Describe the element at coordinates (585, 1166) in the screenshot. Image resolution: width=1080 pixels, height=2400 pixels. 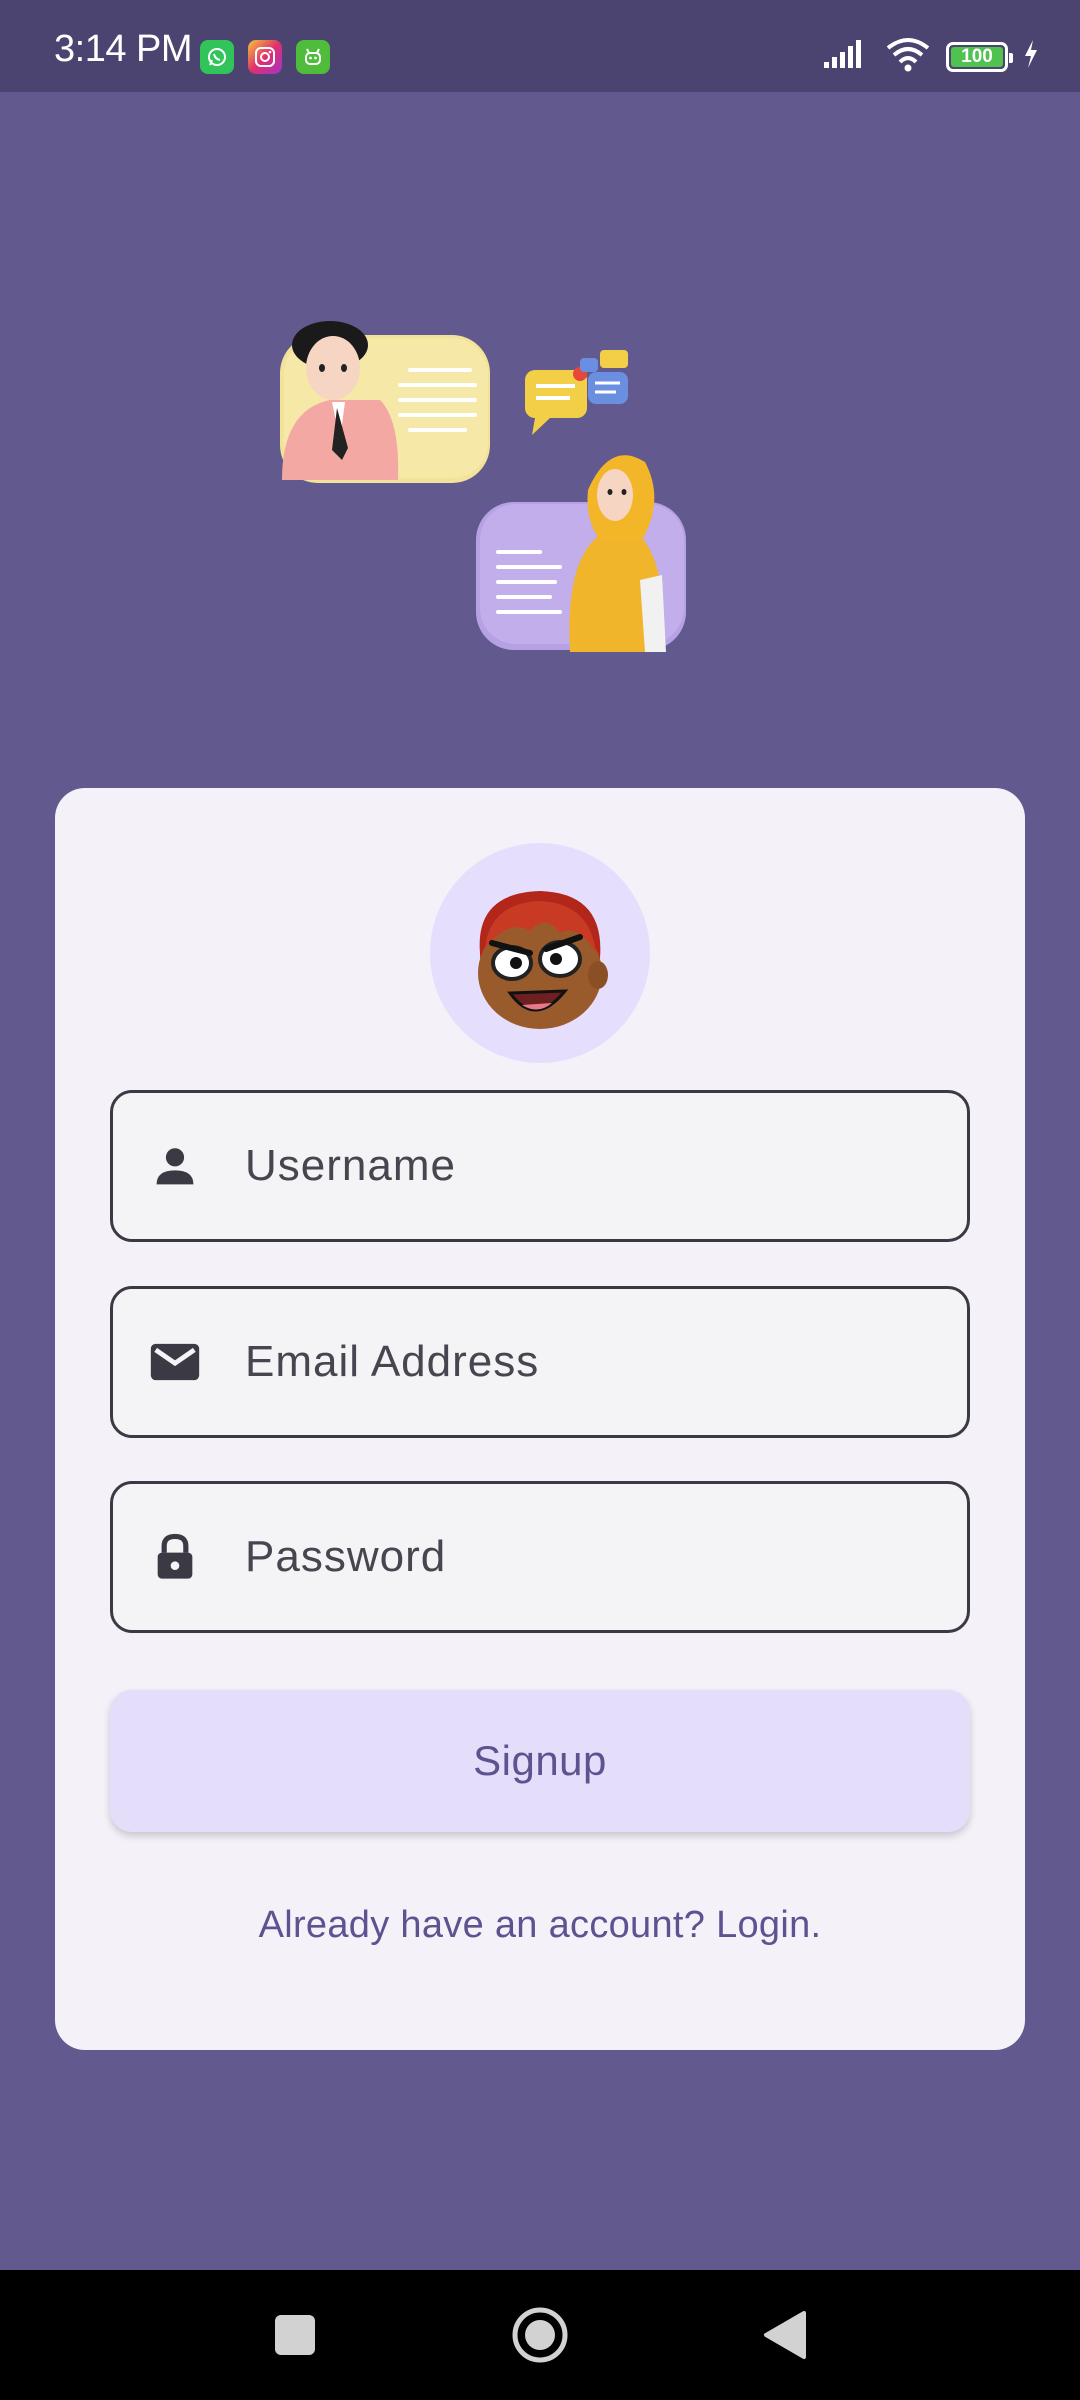
I see `username-input` at that location.